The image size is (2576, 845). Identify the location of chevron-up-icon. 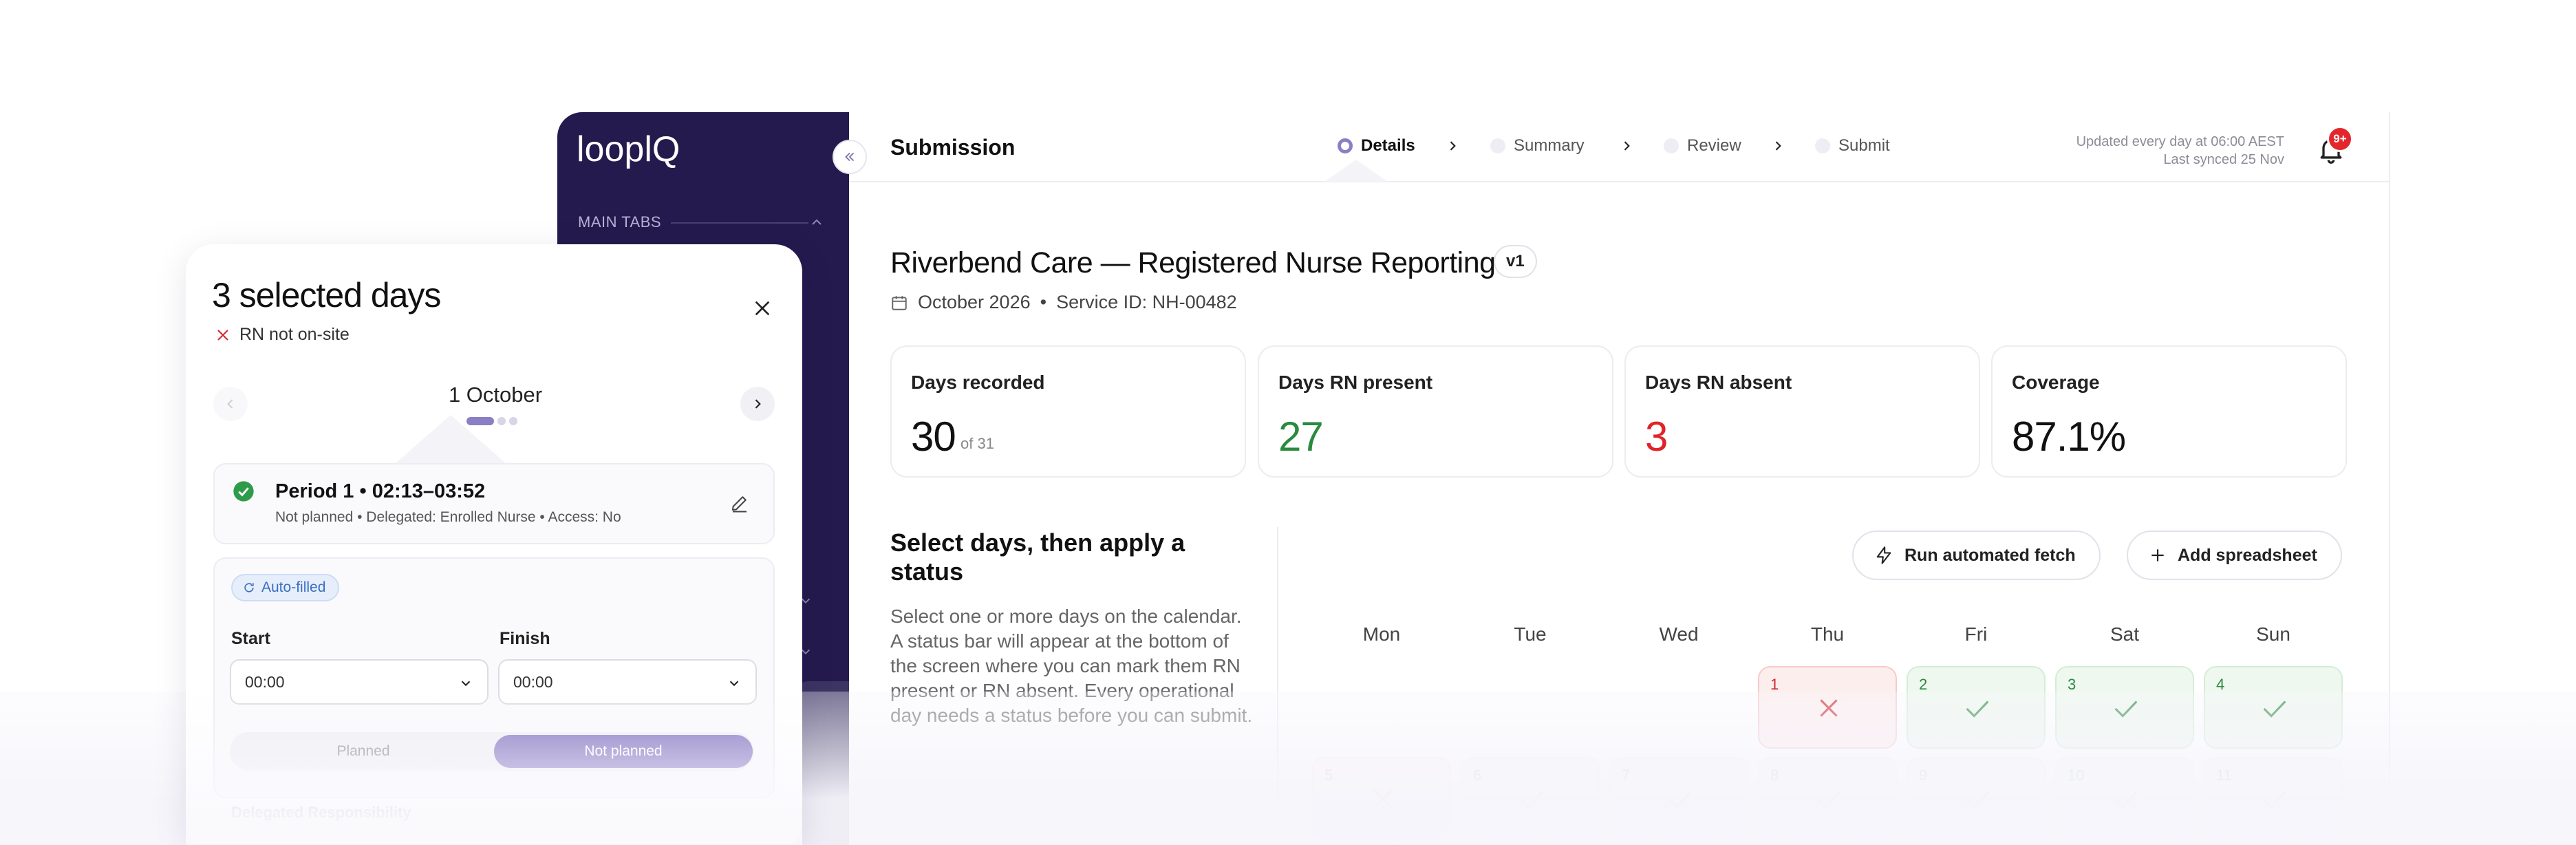
(816, 222).